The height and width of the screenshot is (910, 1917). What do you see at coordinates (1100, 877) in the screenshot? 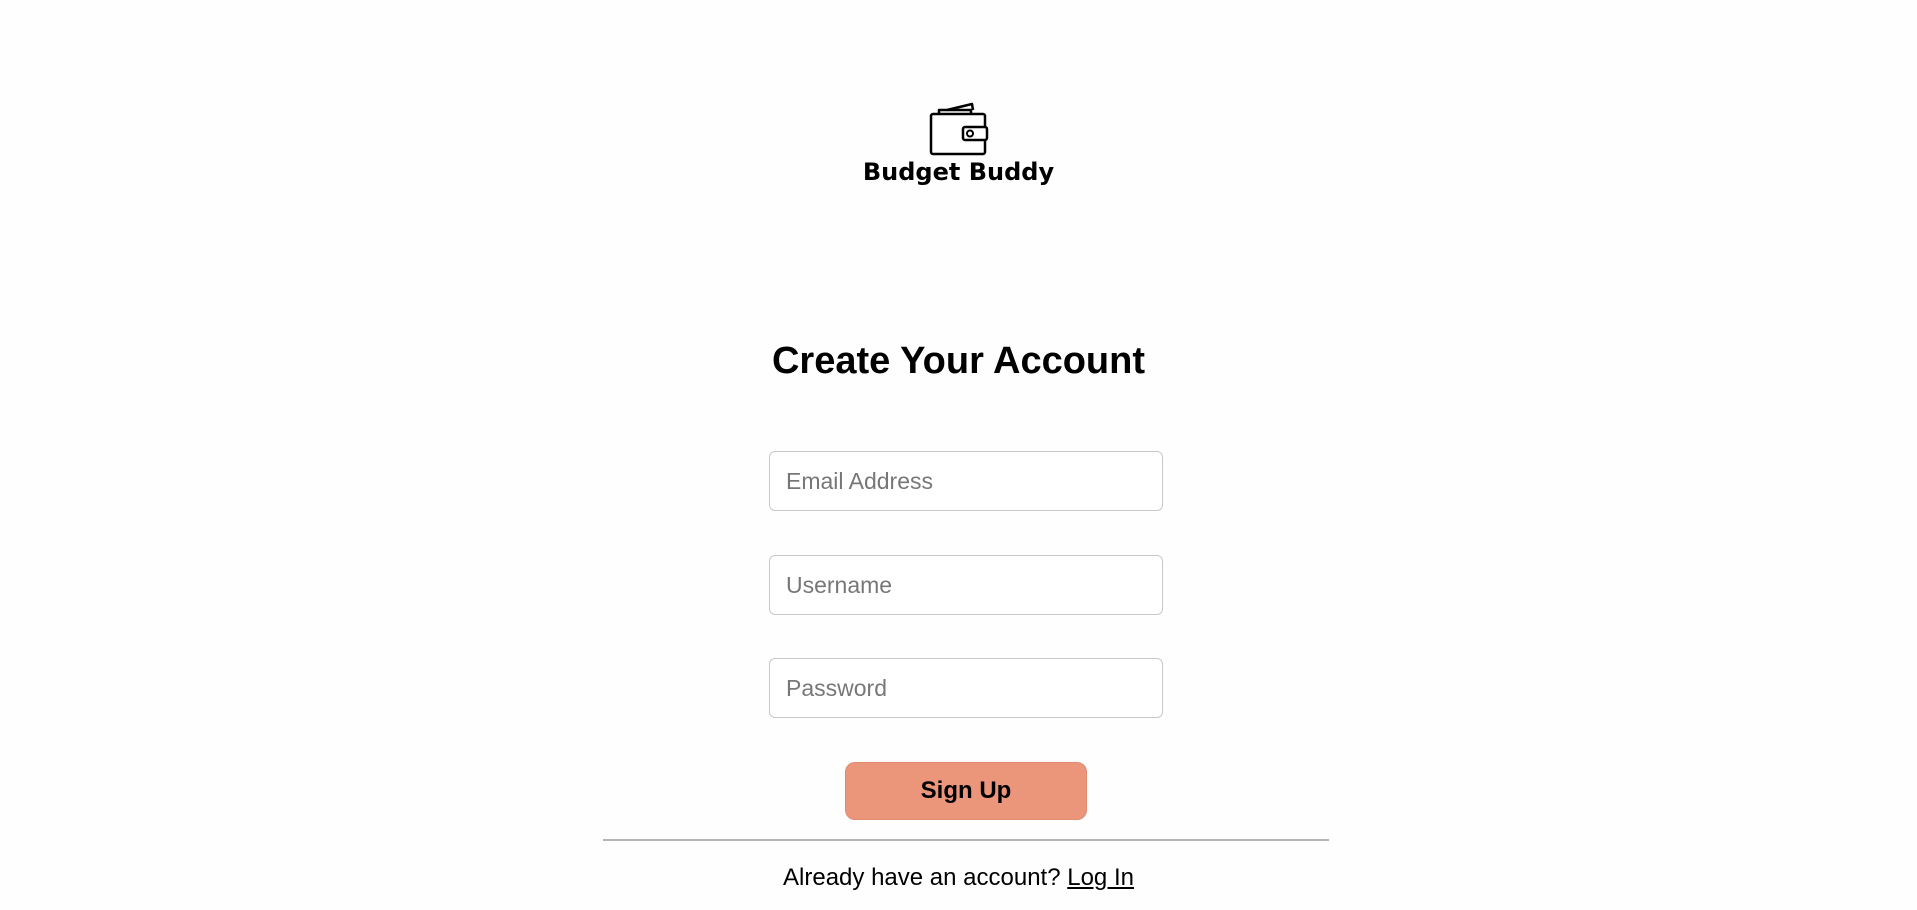
I see `log-in-link: Log In` at bounding box center [1100, 877].